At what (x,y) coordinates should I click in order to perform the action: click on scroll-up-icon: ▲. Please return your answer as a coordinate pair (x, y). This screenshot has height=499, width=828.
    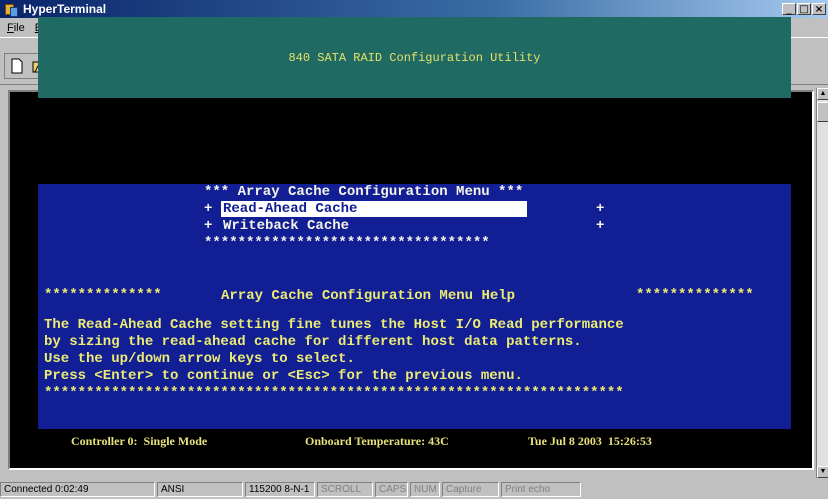
    Looking at the image, I should click on (822, 94).